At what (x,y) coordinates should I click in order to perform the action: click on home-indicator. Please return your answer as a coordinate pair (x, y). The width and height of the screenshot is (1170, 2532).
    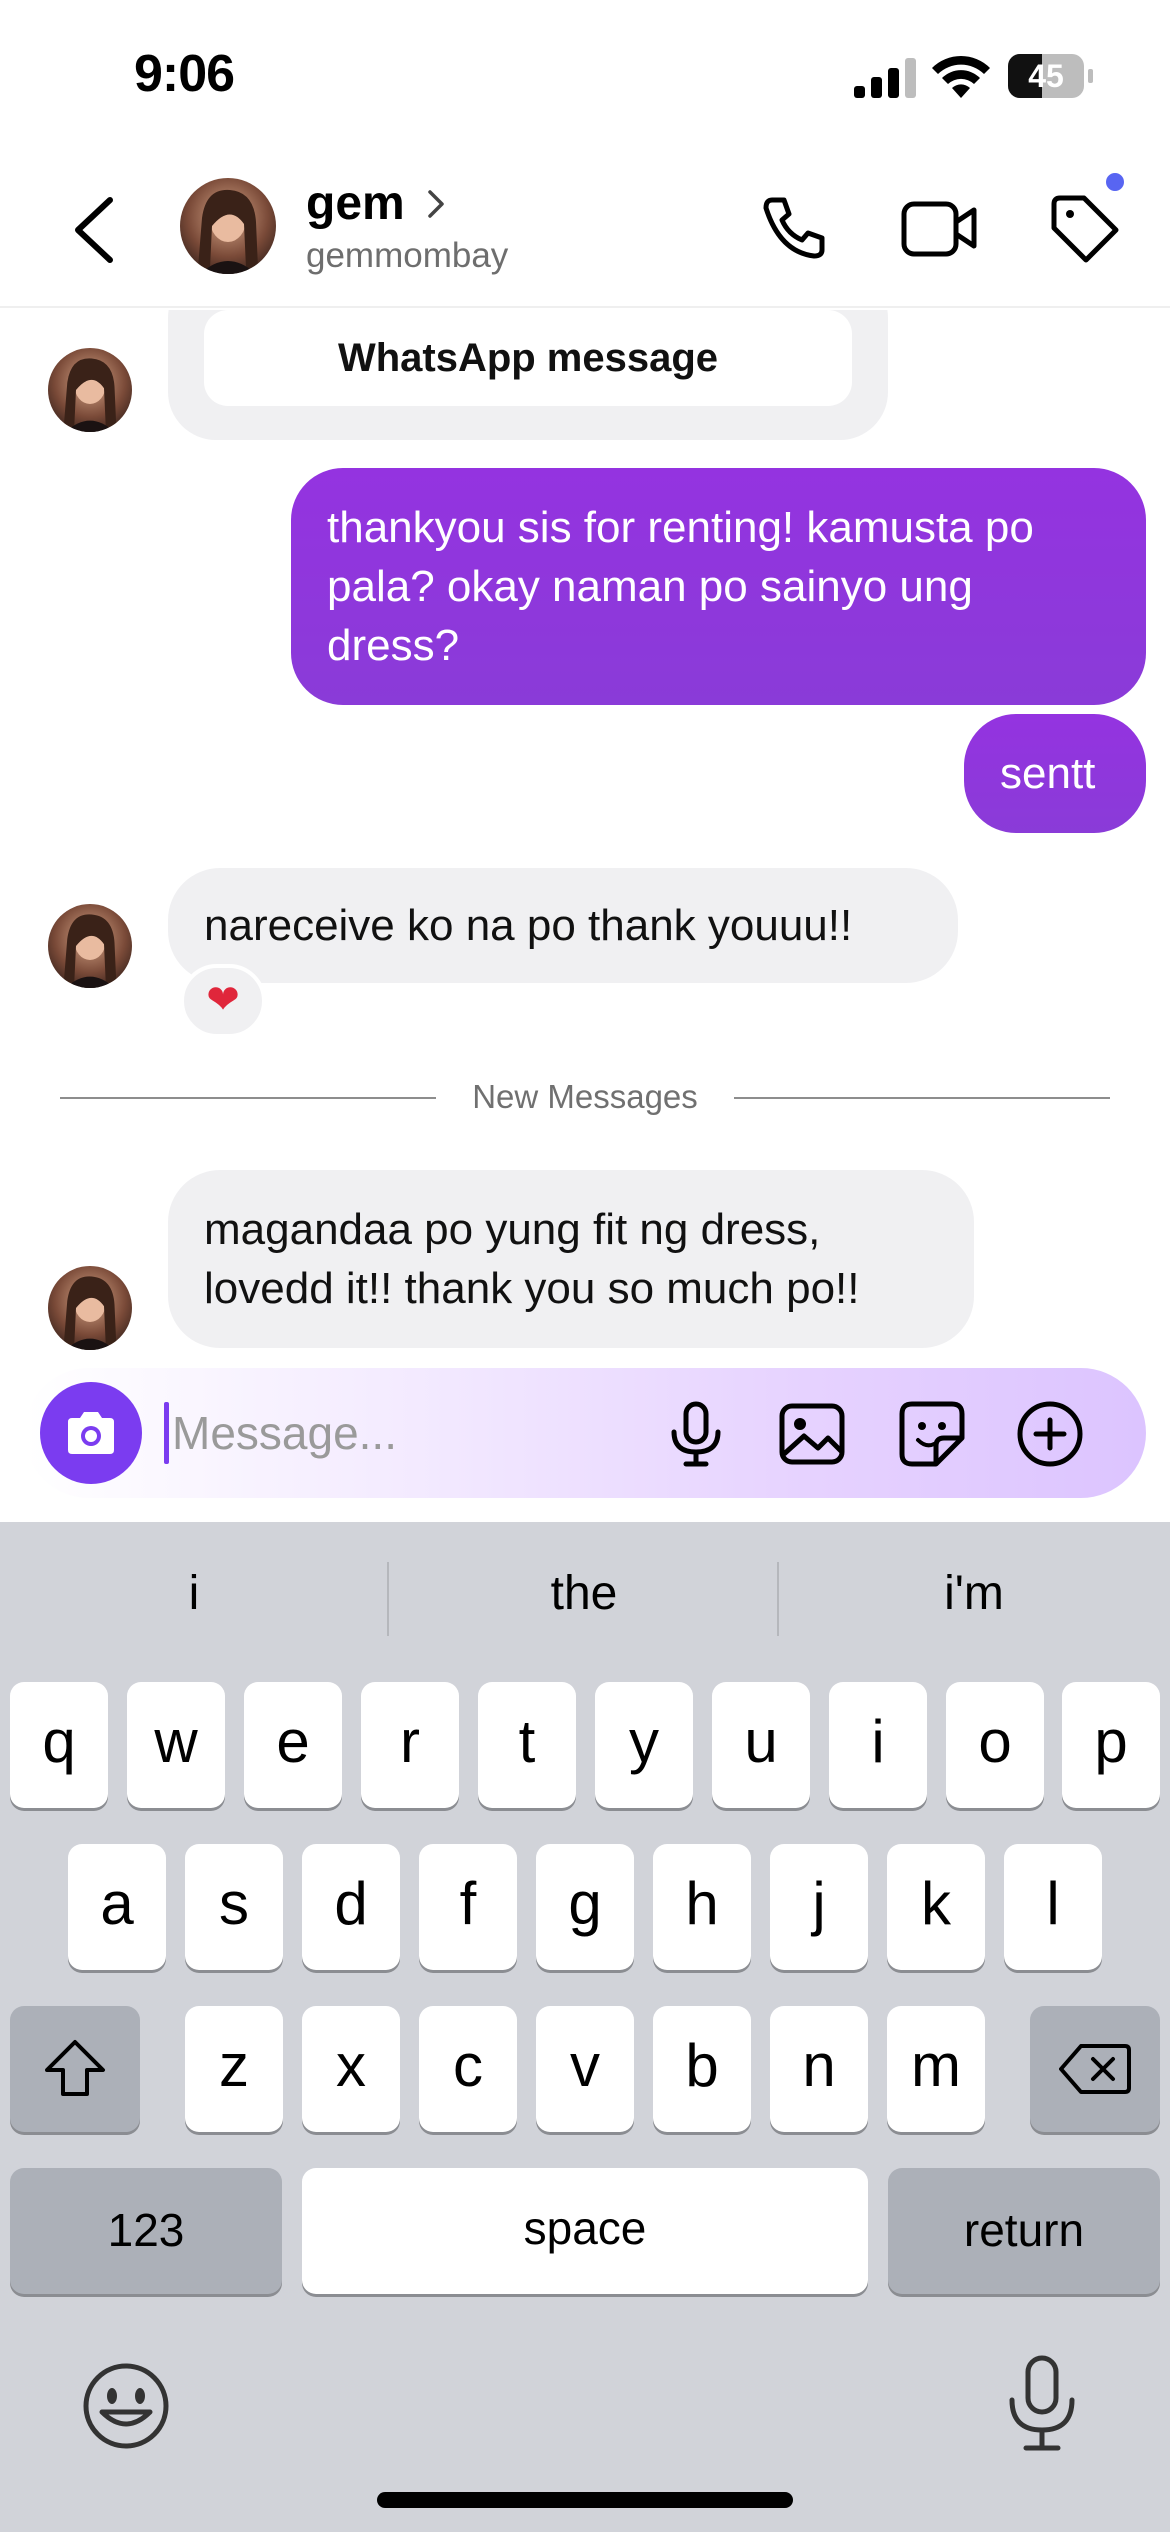
    Looking at the image, I should click on (585, 2500).